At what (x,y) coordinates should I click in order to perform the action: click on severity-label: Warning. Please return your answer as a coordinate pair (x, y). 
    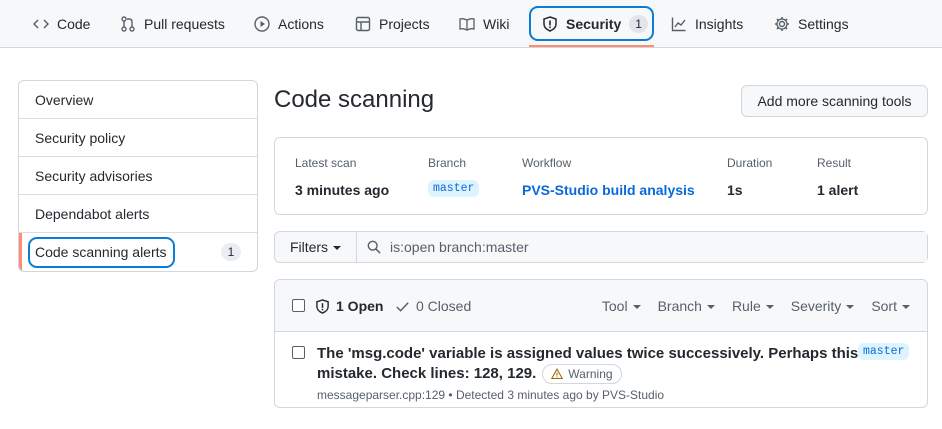
    Looking at the image, I should click on (590, 374).